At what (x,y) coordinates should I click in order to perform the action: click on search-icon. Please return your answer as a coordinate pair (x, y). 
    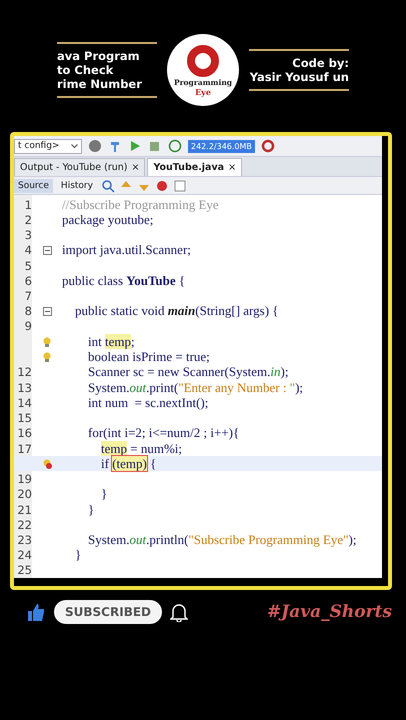
    Looking at the image, I should click on (107, 185).